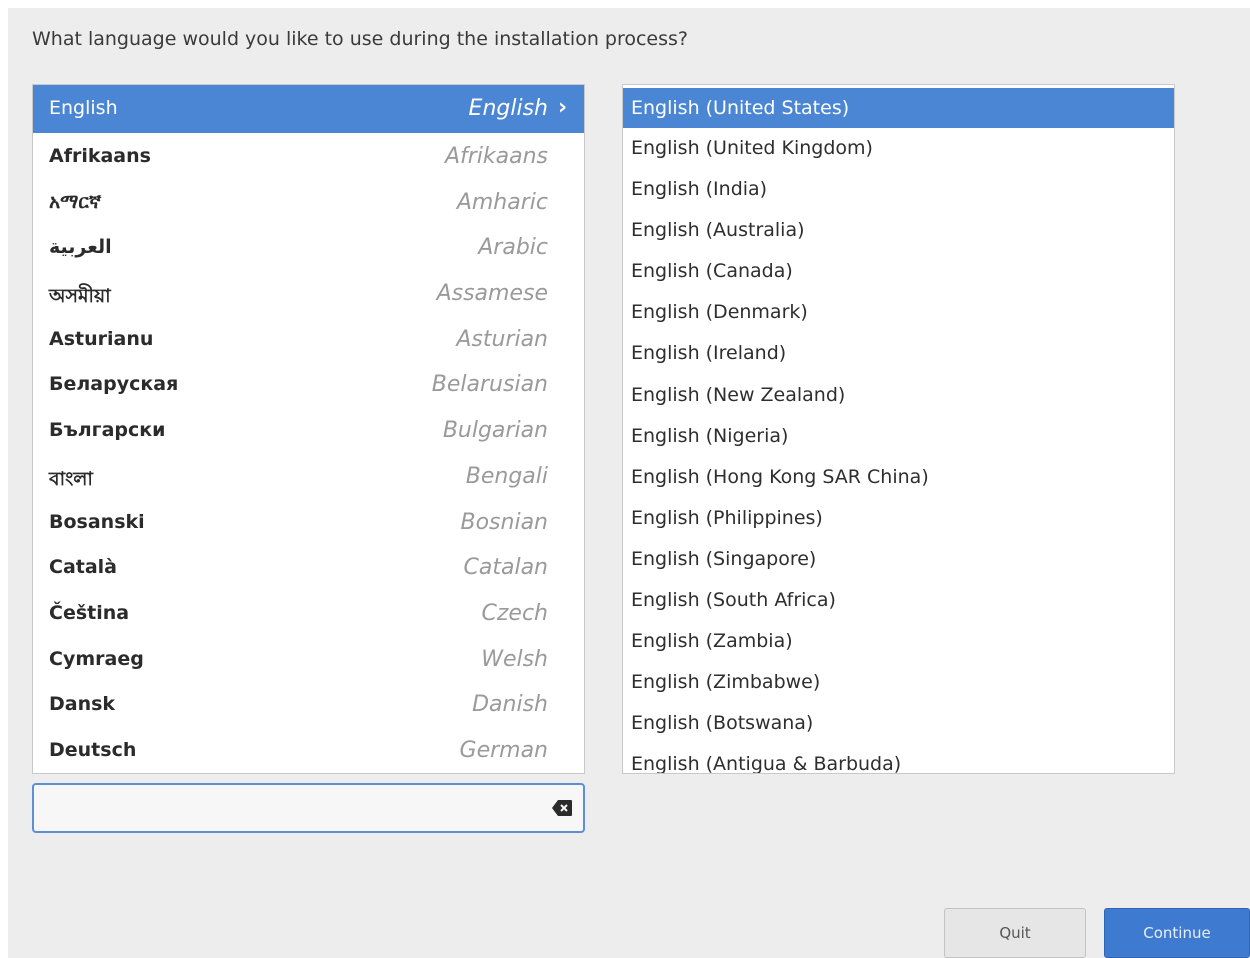  Describe the element at coordinates (96, 658) in the screenshot. I see `language-native-name: Cymraeg` at that location.